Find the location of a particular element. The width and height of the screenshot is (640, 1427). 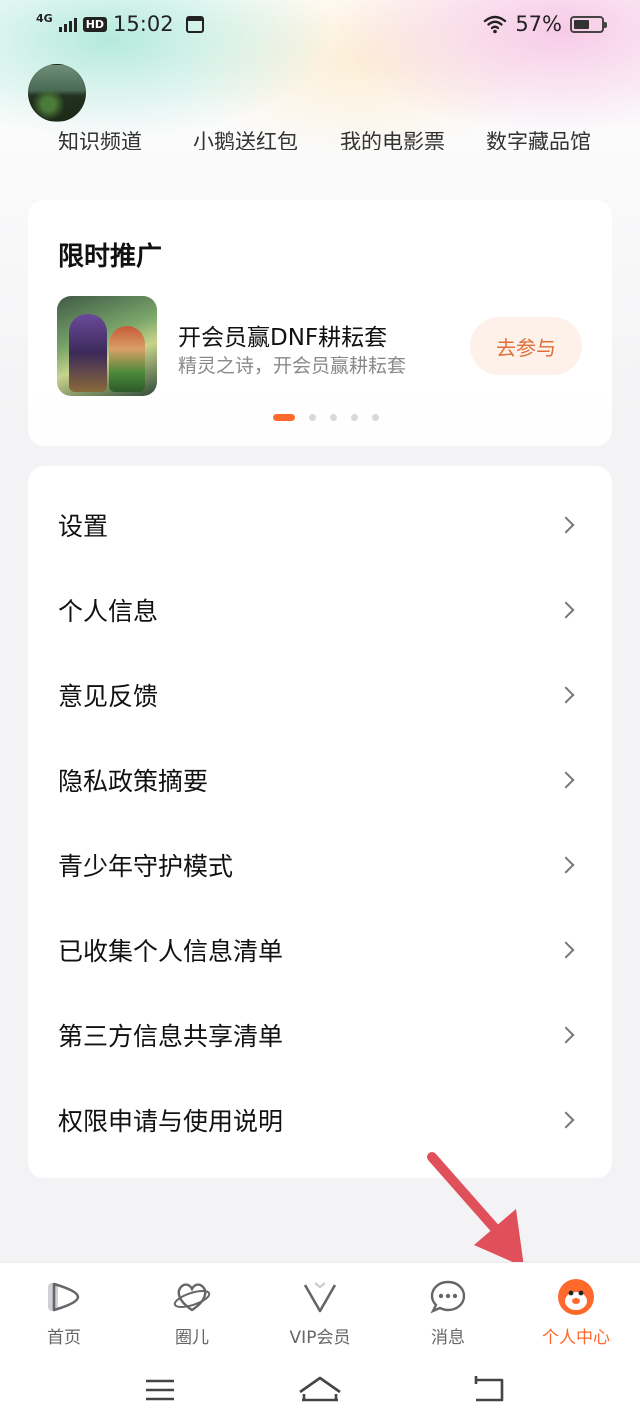

tab-label: 圈儿 is located at coordinates (192, 1338).